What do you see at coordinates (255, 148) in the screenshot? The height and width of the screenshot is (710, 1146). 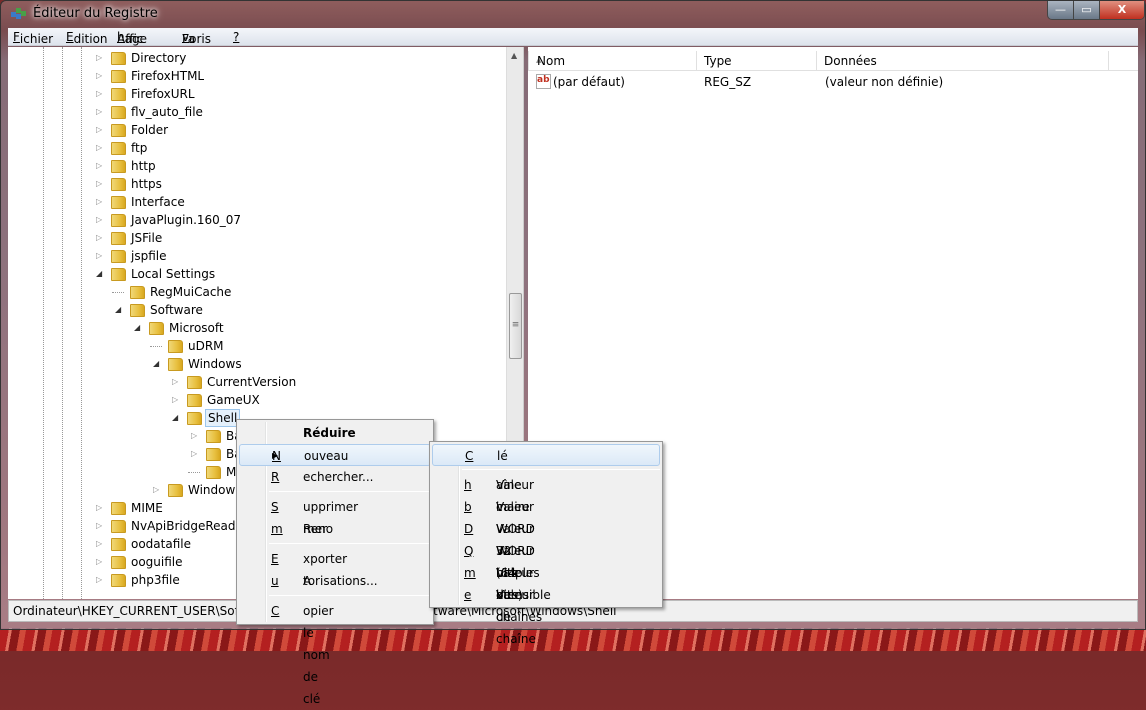 I see `tree-item: ▷ ftp` at bounding box center [255, 148].